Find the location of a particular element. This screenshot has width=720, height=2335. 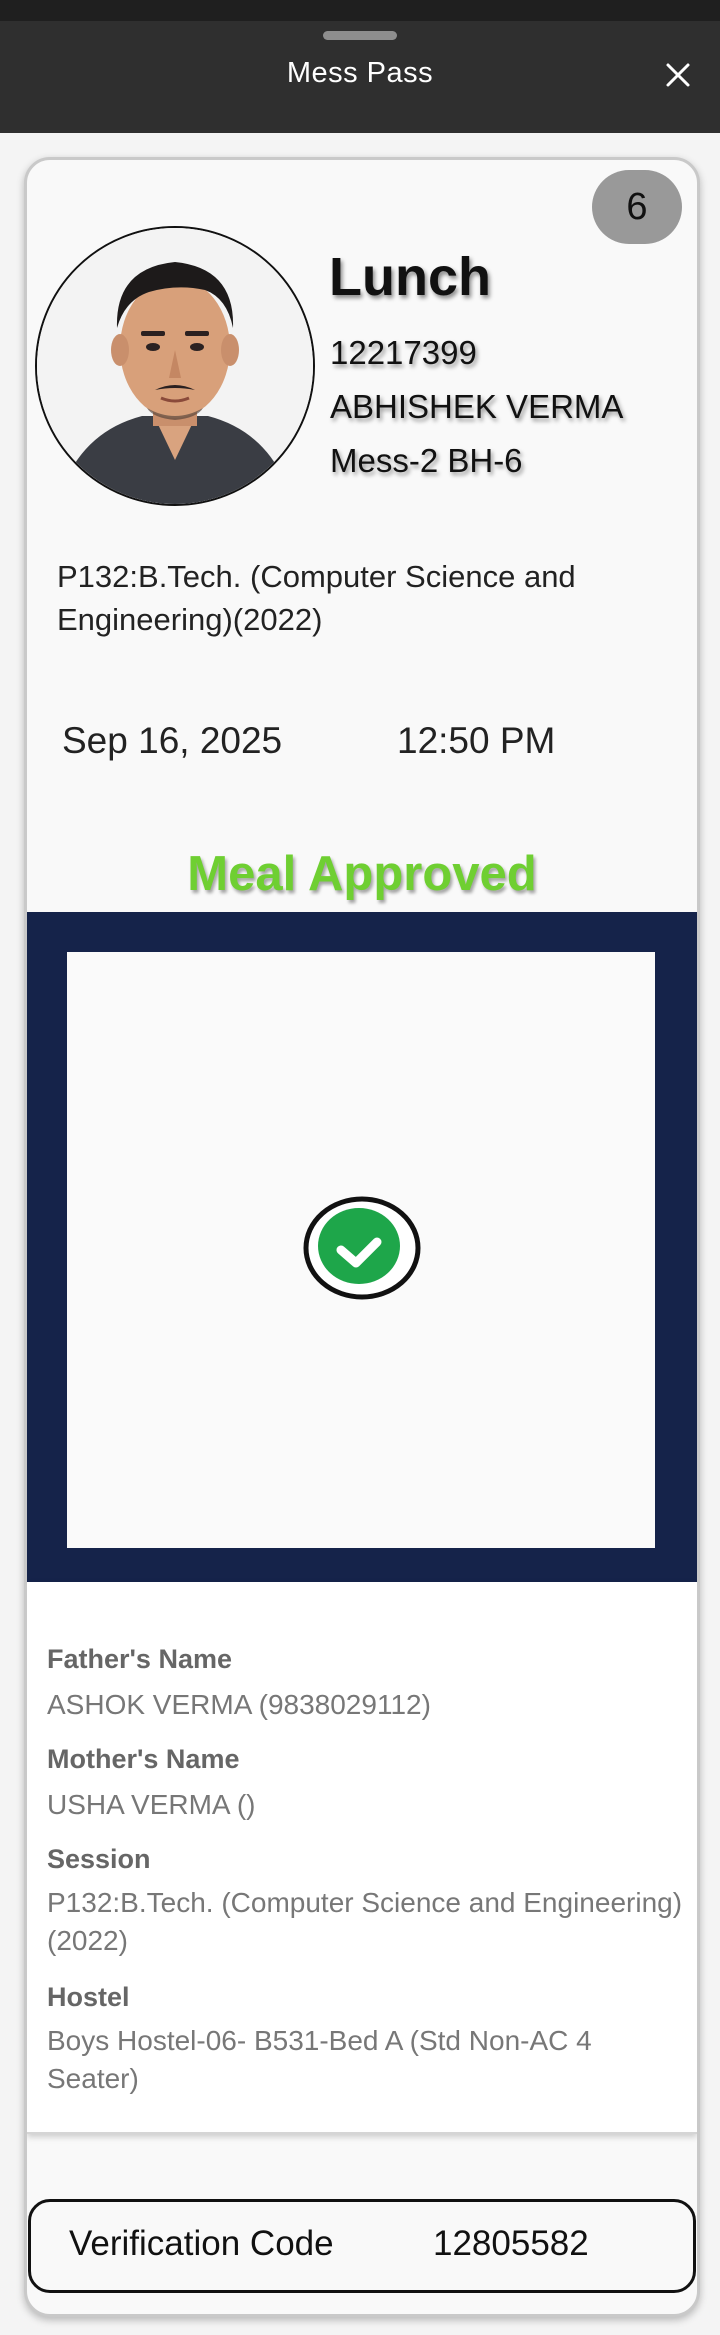

hostel-label: Hostel is located at coordinates (88, 1997).